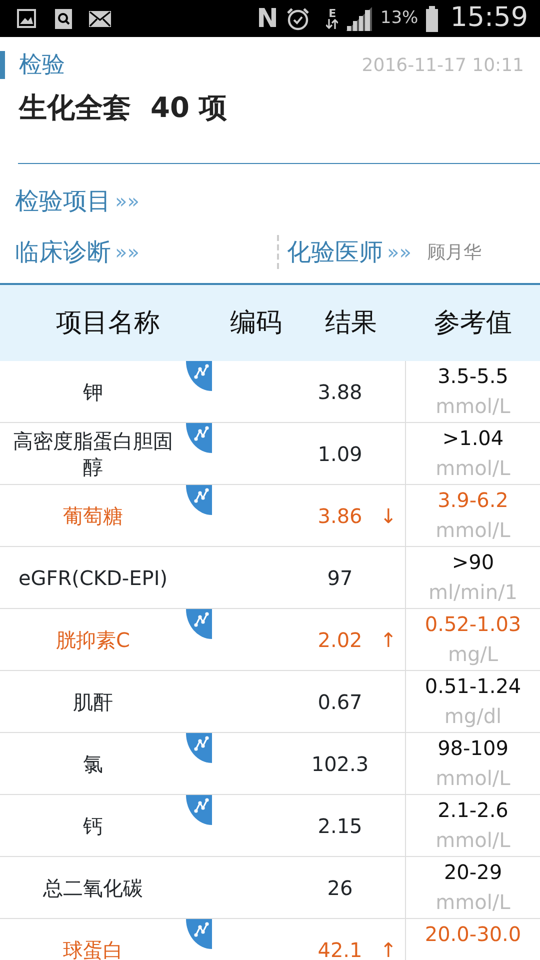 This screenshot has height=960, width=540. I want to click on column-header: 结果, so click(351, 323).